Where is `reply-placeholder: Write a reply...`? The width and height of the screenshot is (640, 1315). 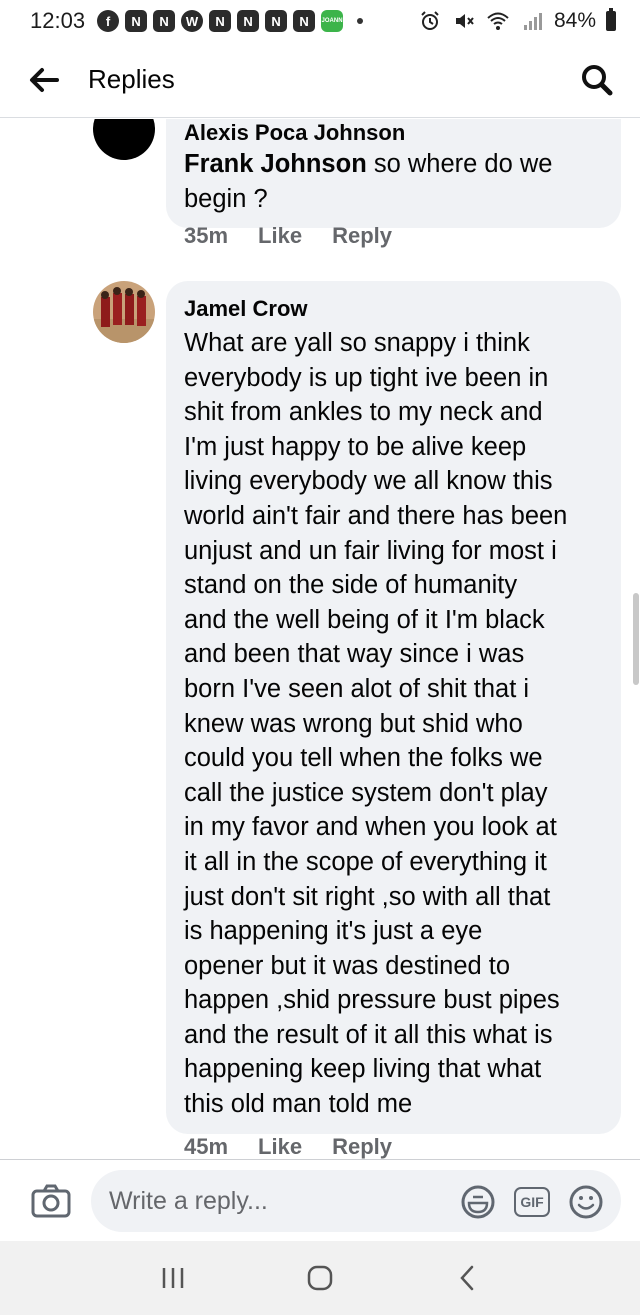 reply-placeholder: Write a reply... is located at coordinates (188, 1200).